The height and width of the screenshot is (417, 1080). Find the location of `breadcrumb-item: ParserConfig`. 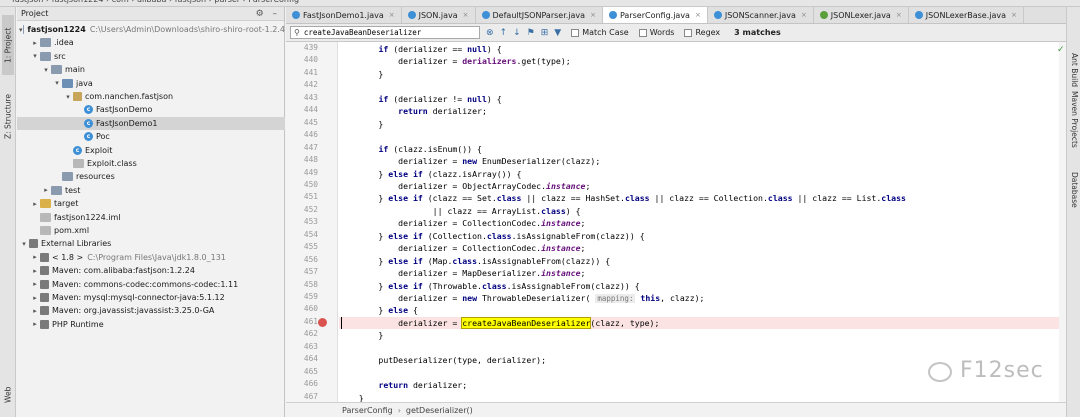

breadcrumb-item: ParserConfig is located at coordinates (273, 2).